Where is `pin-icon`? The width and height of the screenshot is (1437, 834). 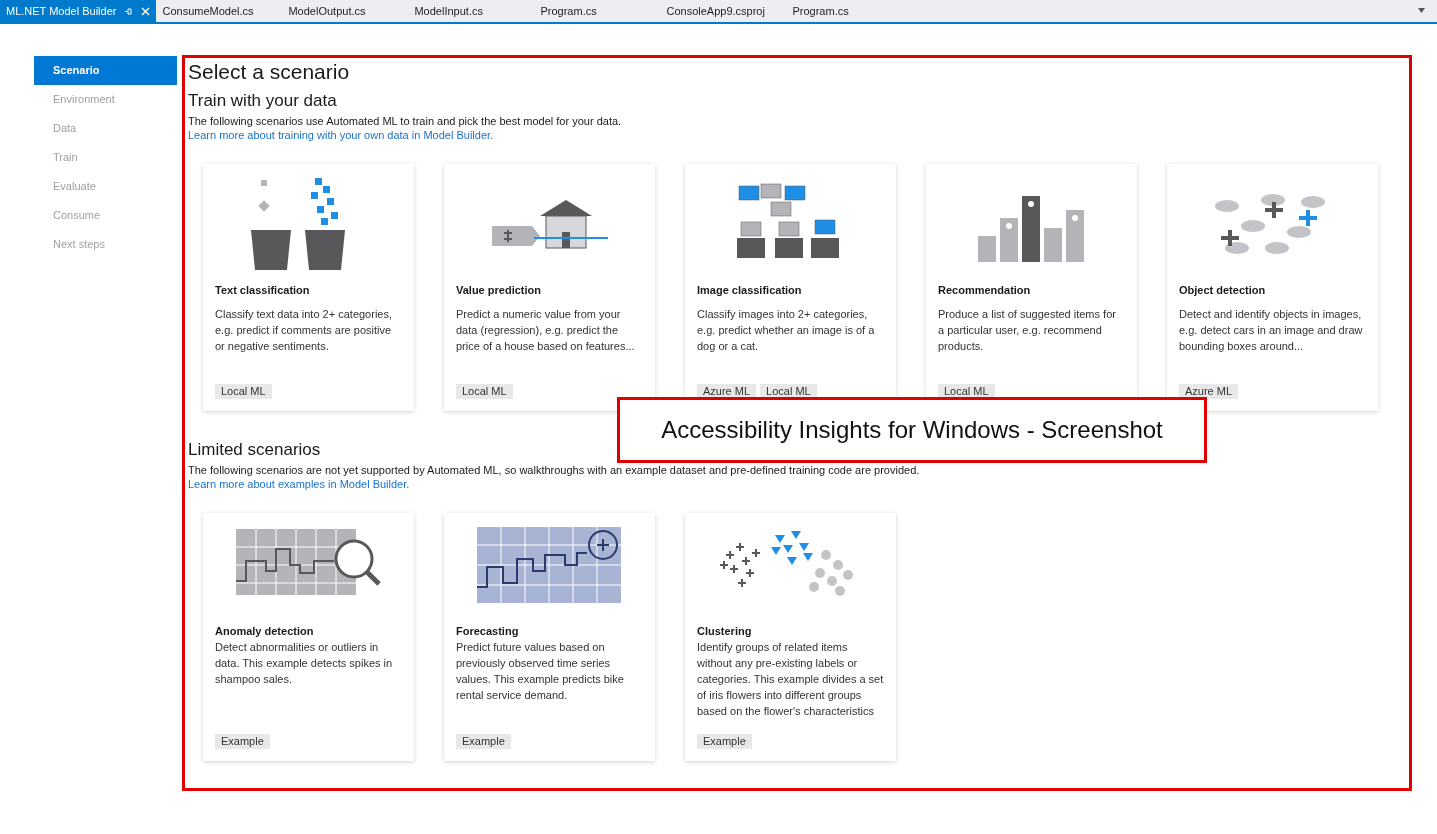
pin-icon is located at coordinates (129, 11).